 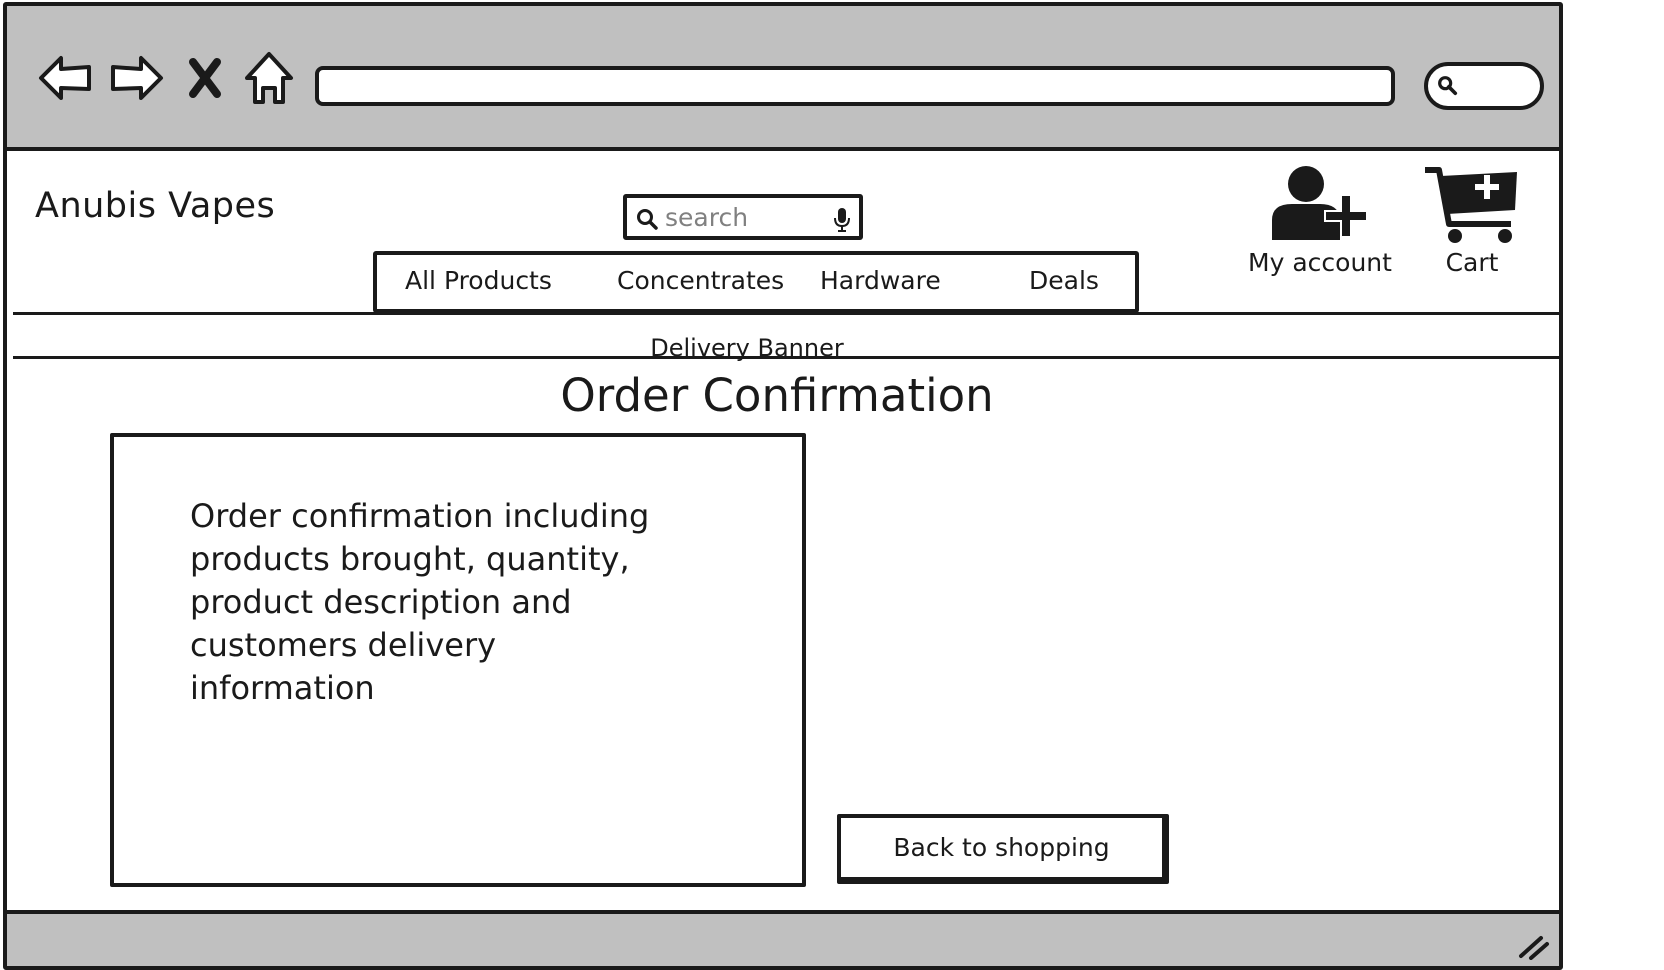 I want to click on search-input, so click(x=745, y=217).